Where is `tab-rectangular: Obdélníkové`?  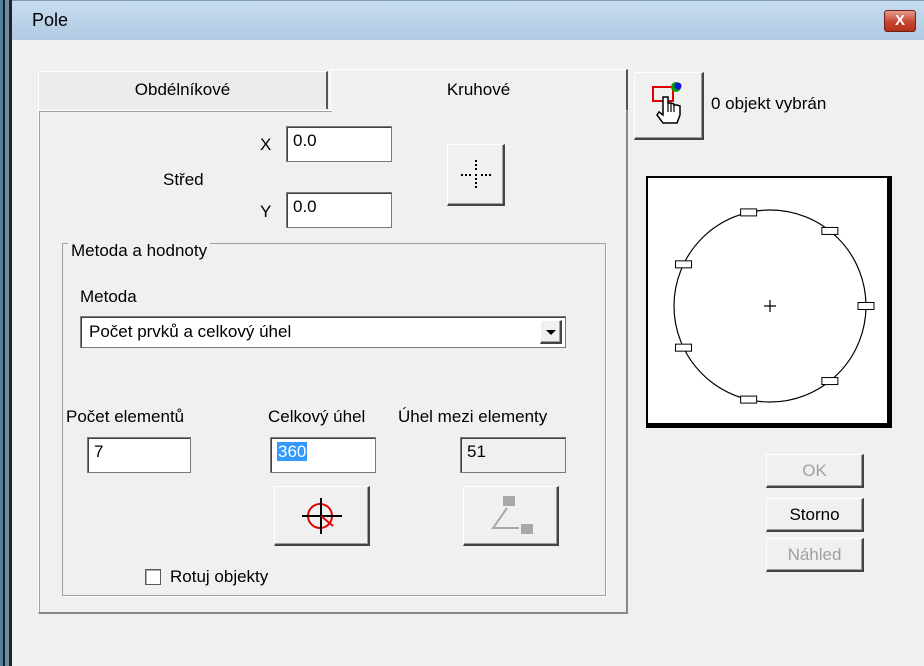
tab-rectangular: Obdélníkové is located at coordinates (183, 90).